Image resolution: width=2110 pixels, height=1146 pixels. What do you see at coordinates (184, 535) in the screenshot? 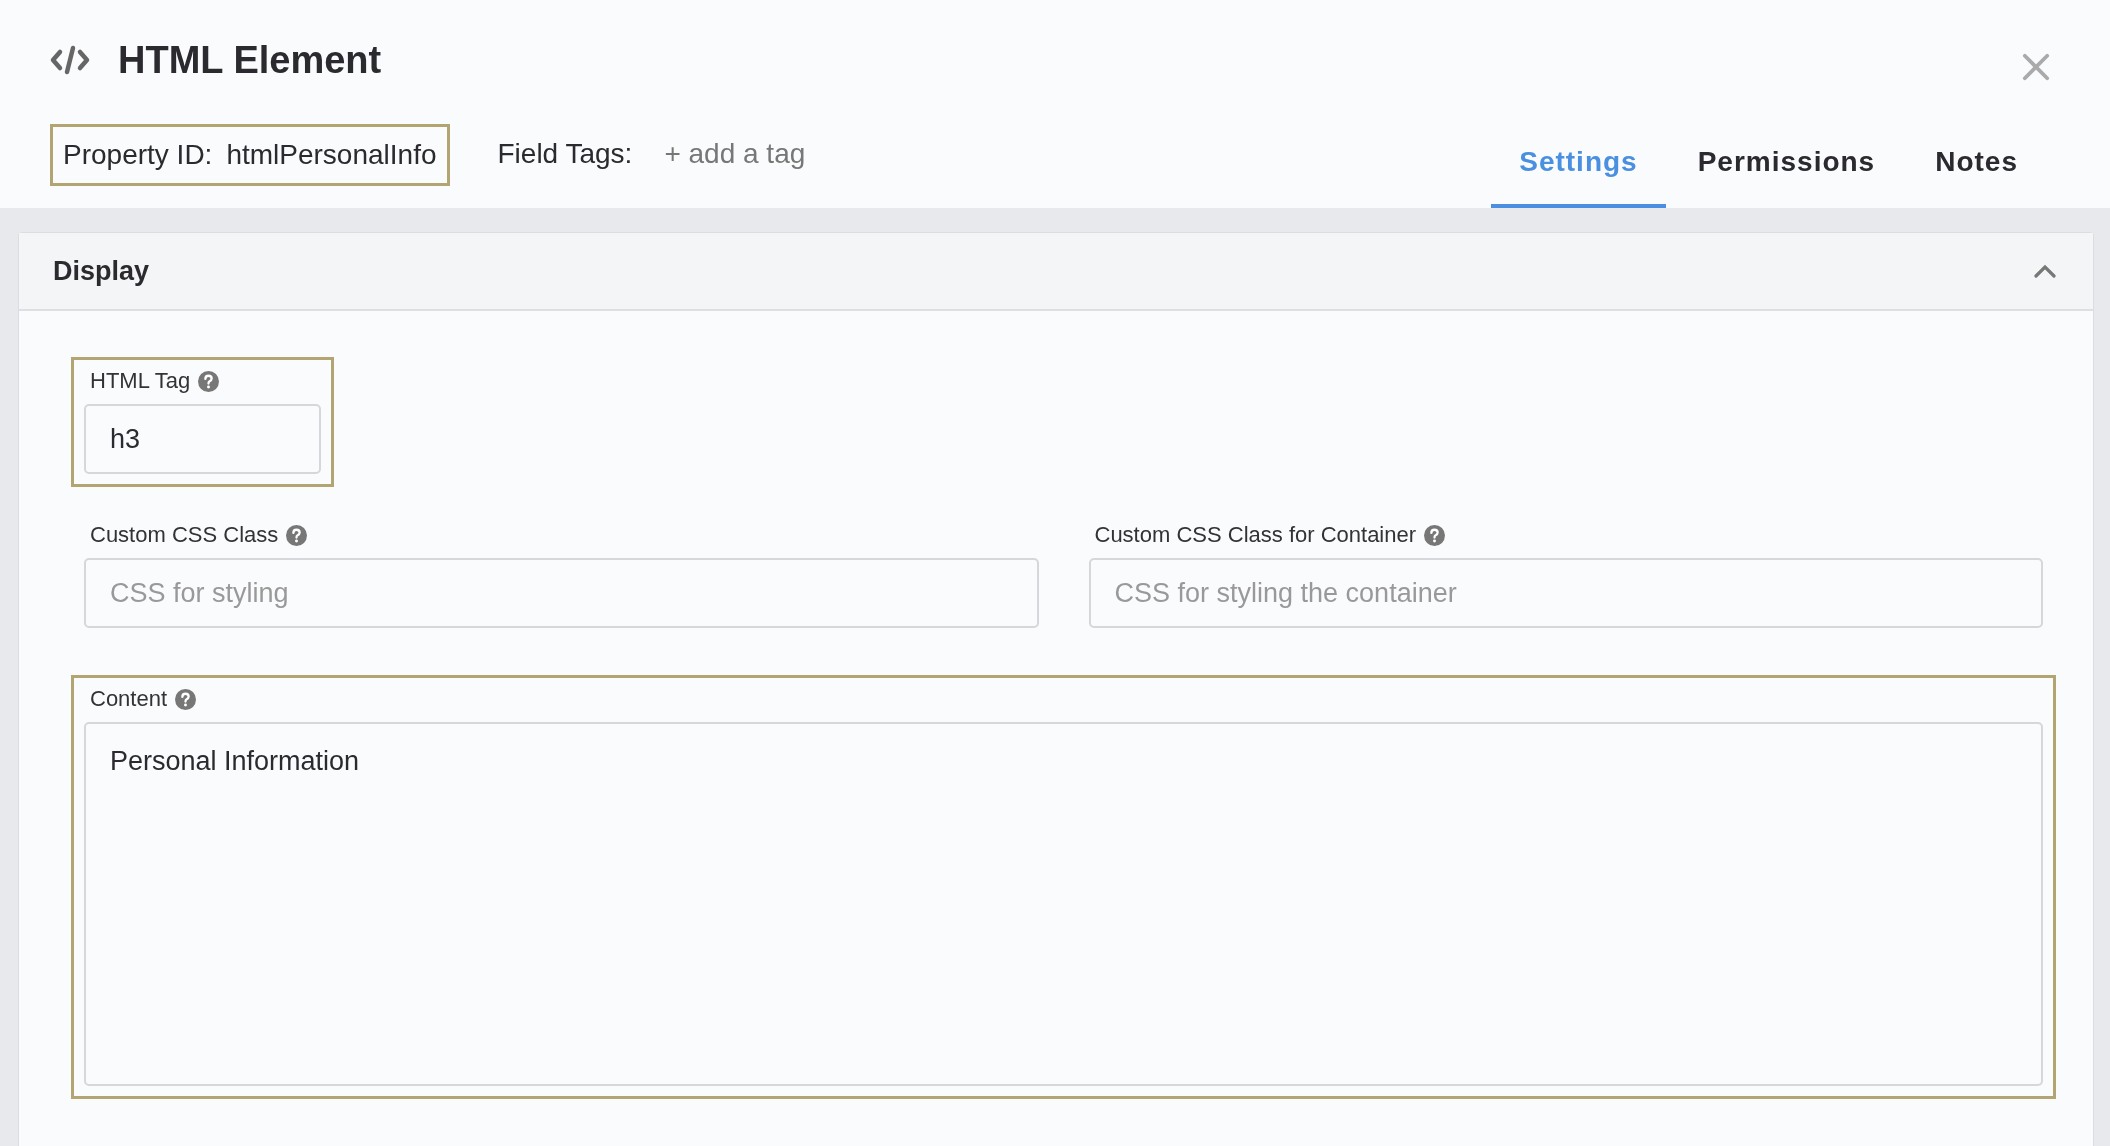
I see `field-label: Custom CSS Class` at bounding box center [184, 535].